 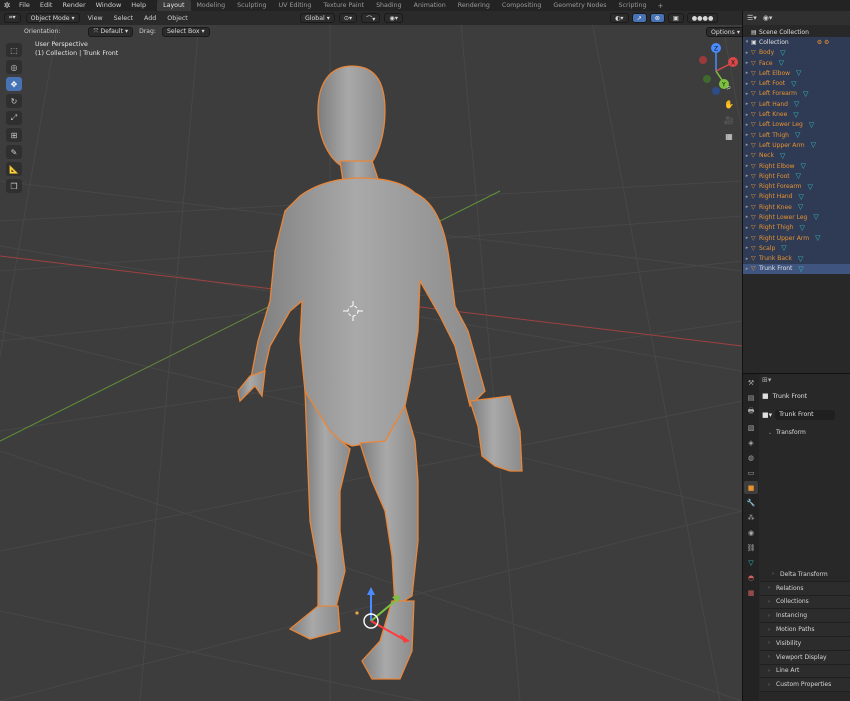 What do you see at coordinates (751, 442) in the screenshot?
I see `scene-tab-icon: ◈` at bounding box center [751, 442].